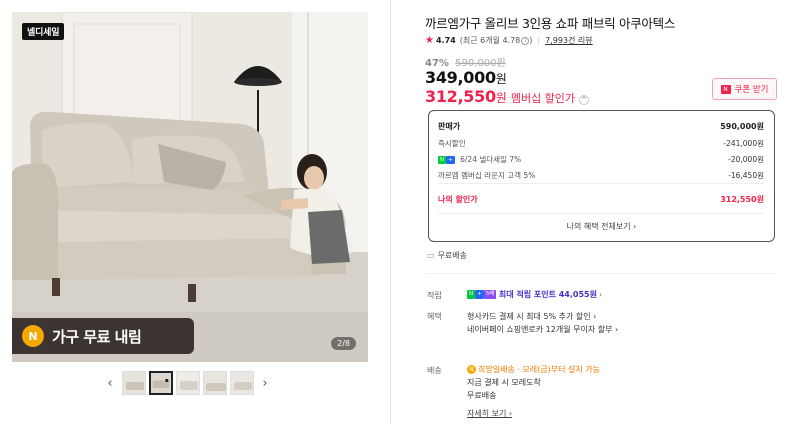 The width and height of the screenshot is (800, 424). I want to click on installment-link: 네이버페이 쇼핑앤로카 12개월 무이자 할부 ›, so click(542, 329).